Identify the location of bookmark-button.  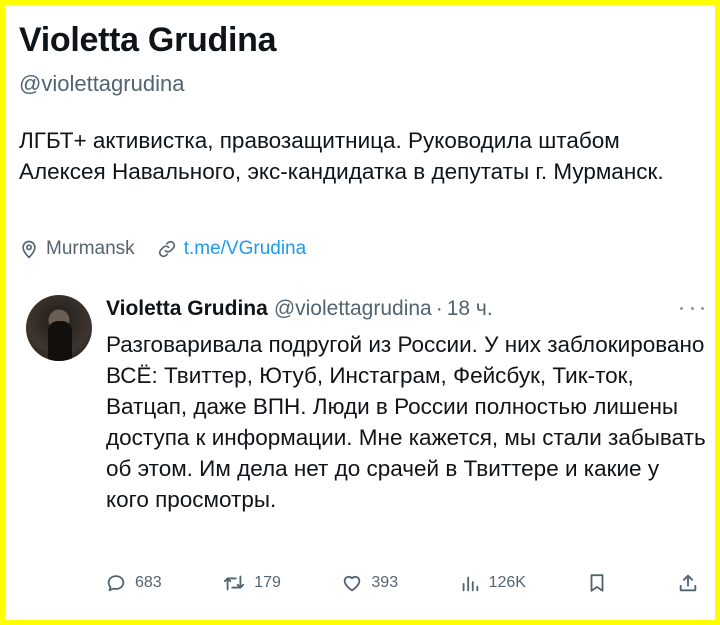
(601, 583).